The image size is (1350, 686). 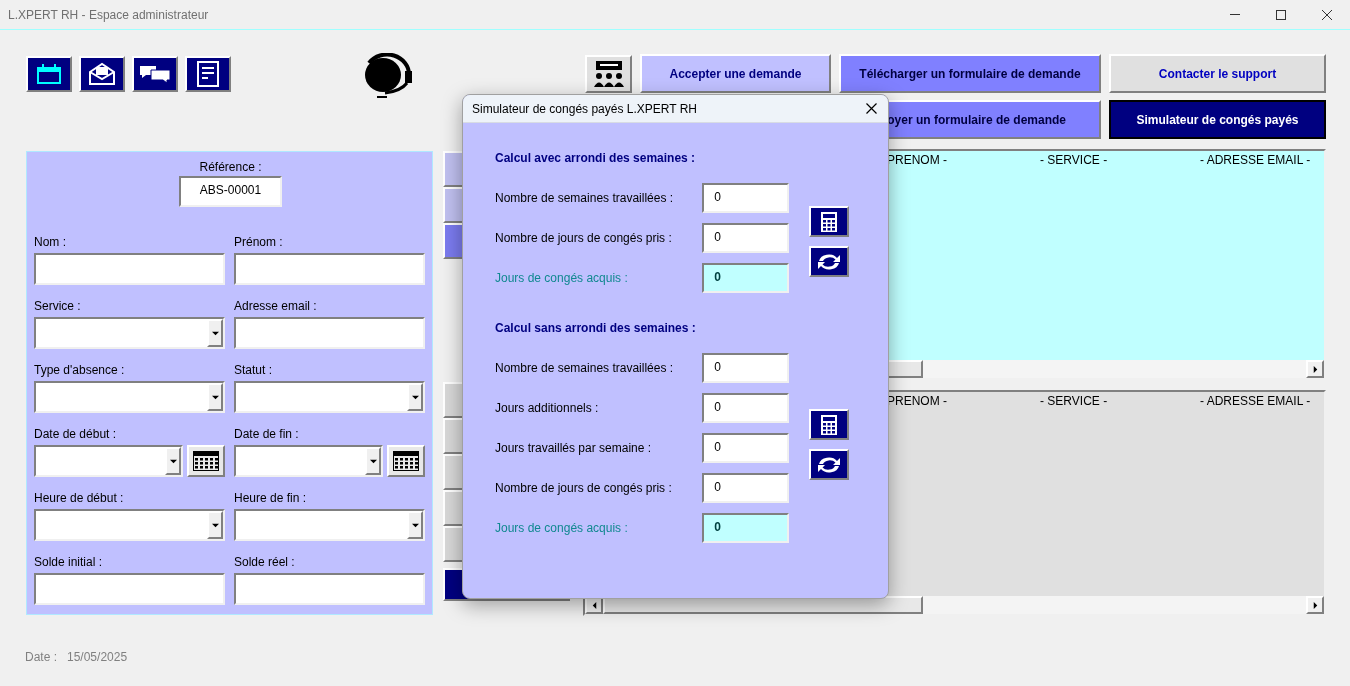 What do you see at coordinates (970, 73) in the screenshot?
I see `action-button: Télécharger un formulaire de demande` at bounding box center [970, 73].